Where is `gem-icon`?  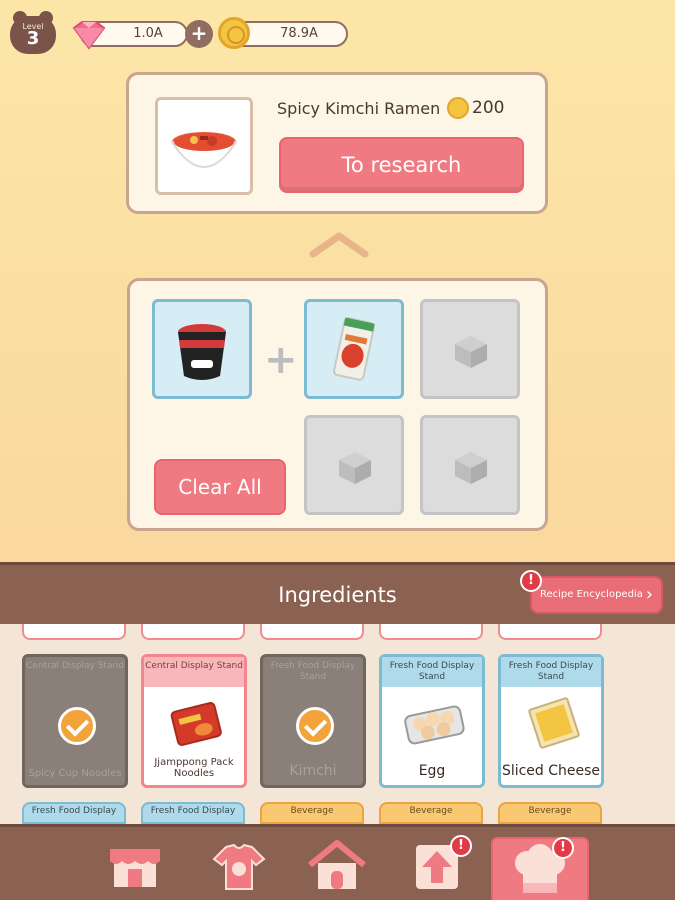 gem-icon is located at coordinates (89, 35).